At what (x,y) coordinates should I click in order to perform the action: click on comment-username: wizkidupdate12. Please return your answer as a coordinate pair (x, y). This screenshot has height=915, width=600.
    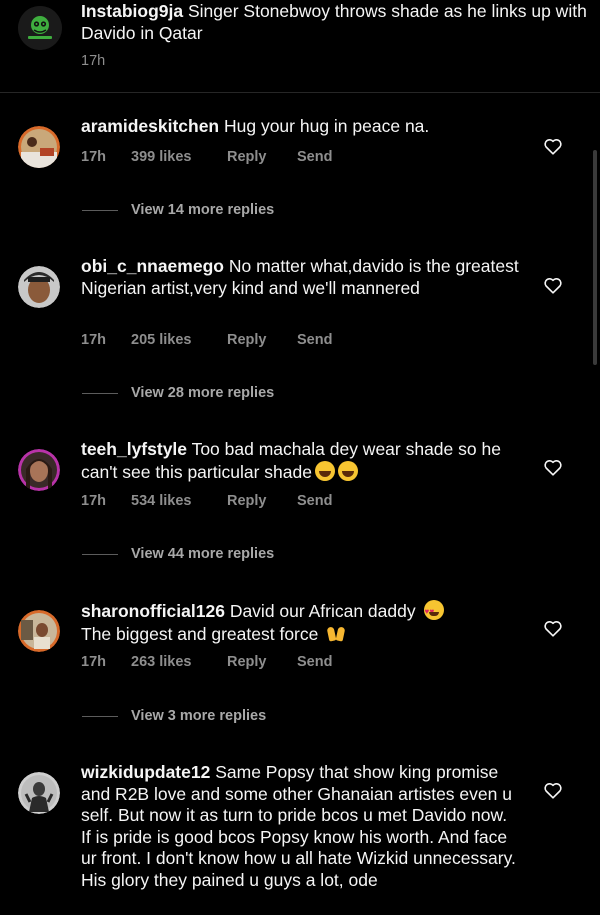
    Looking at the image, I should click on (145, 772).